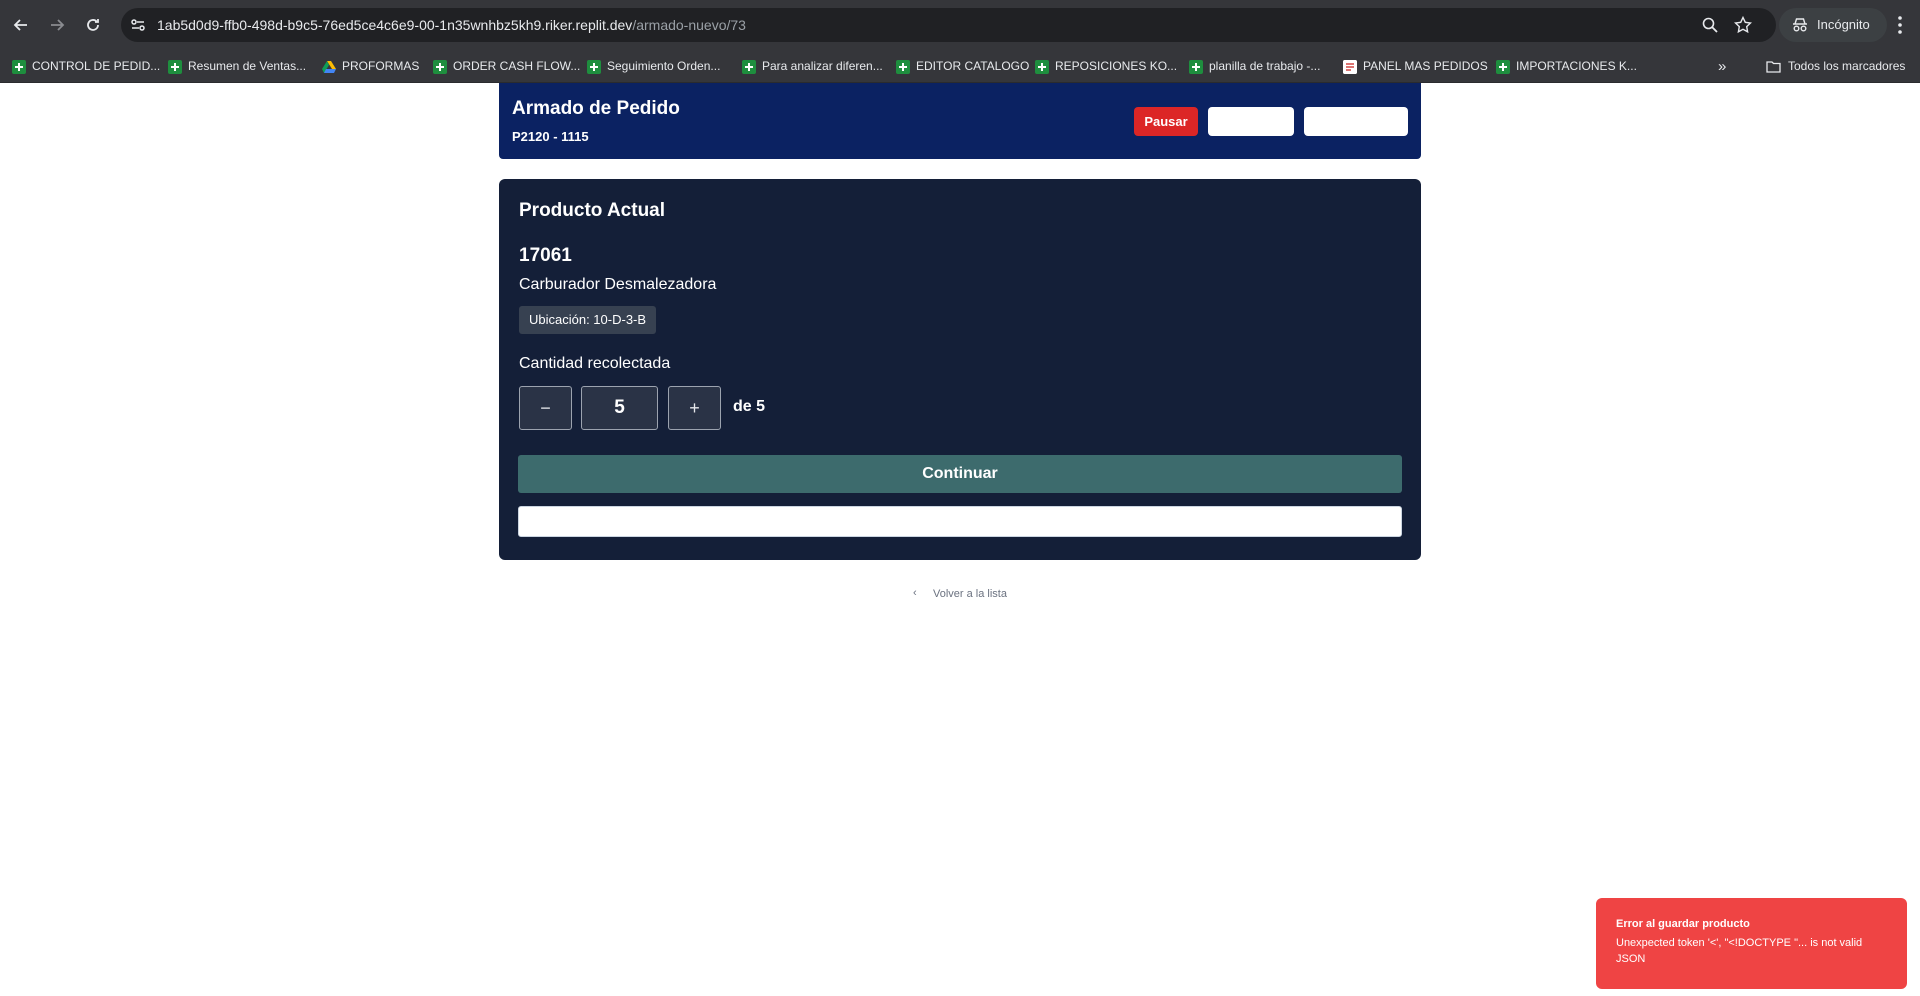 The height and width of the screenshot is (996, 1920). Describe the element at coordinates (1800, 25) in the screenshot. I see `incognito-icon` at that location.